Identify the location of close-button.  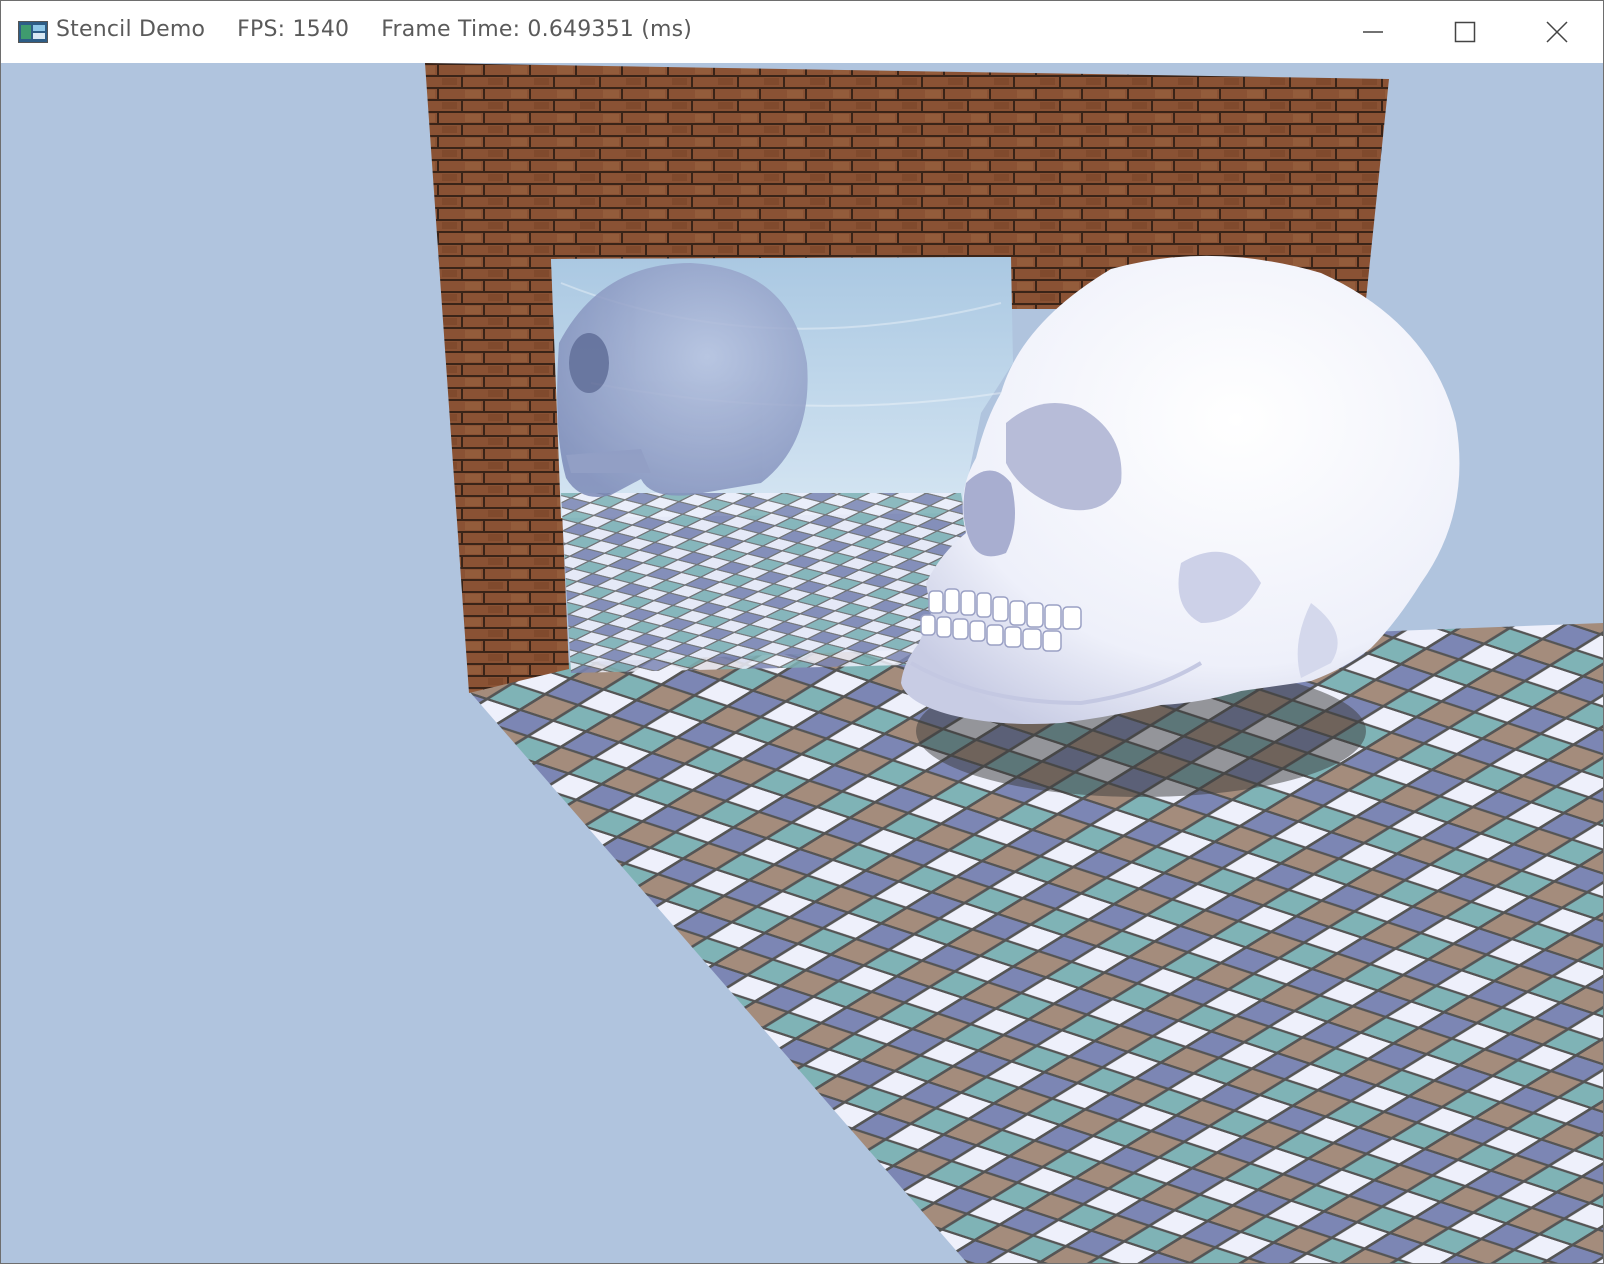
(1557, 32).